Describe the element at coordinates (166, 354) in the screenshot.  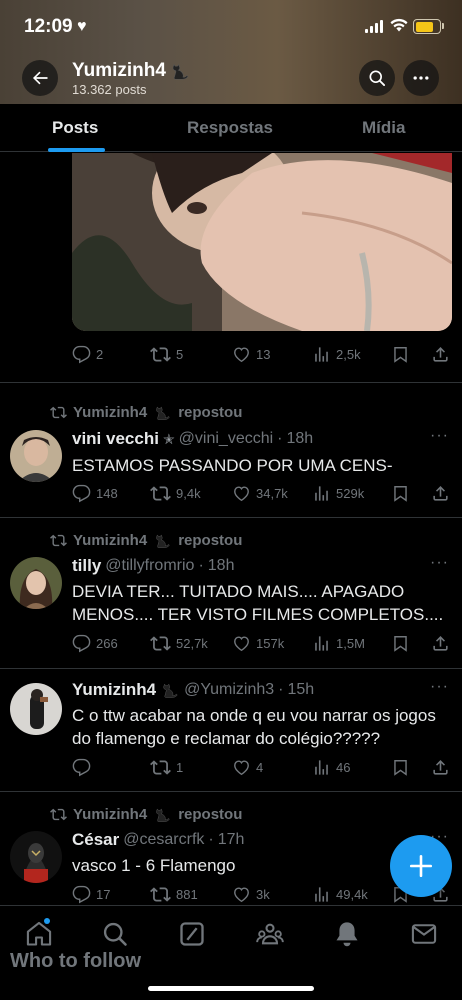
I see `repost-button: 5` at that location.